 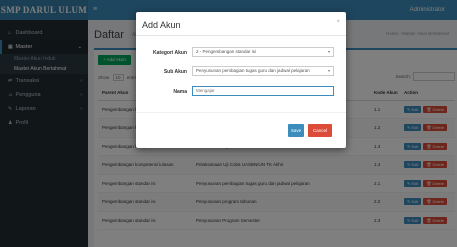 What do you see at coordinates (241, 24) in the screenshot?
I see `modal-header: Add Akun ×` at bounding box center [241, 24].